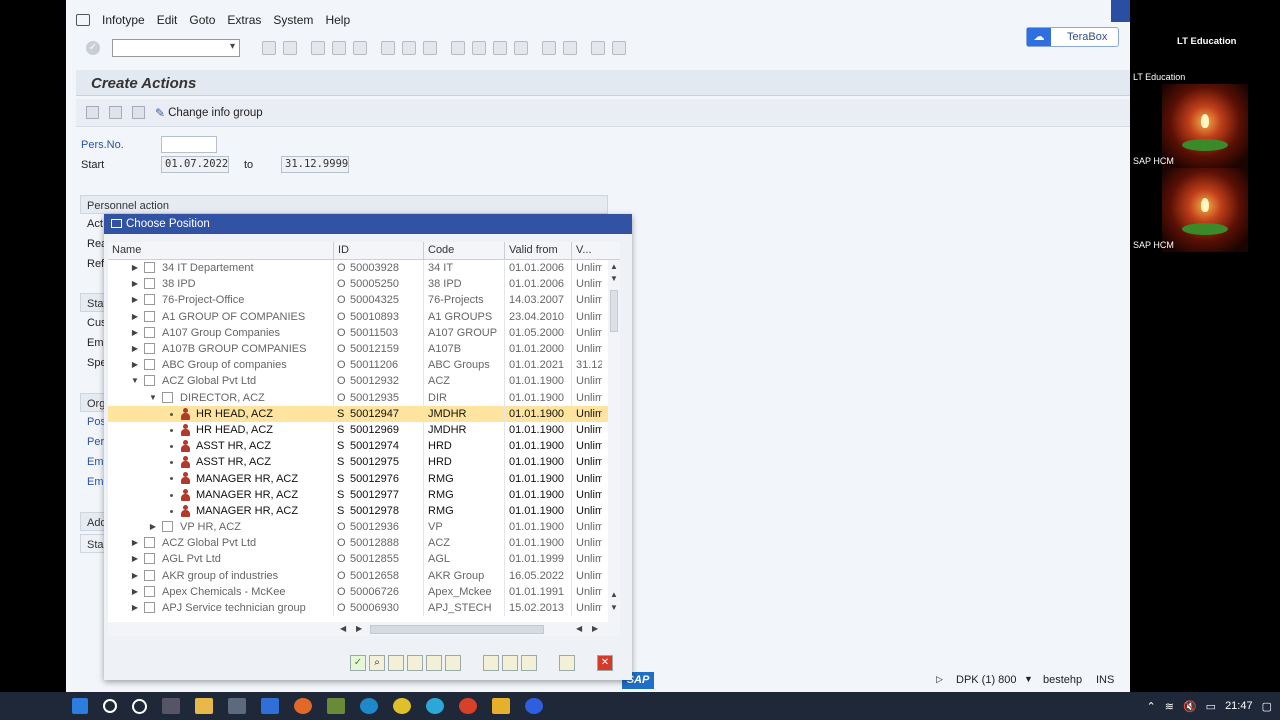 This screenshot has height=720, width=1280. Describe the element at coordinates (1211, 706) in the screenshot. I see `battery-icon: ▭` at that location.